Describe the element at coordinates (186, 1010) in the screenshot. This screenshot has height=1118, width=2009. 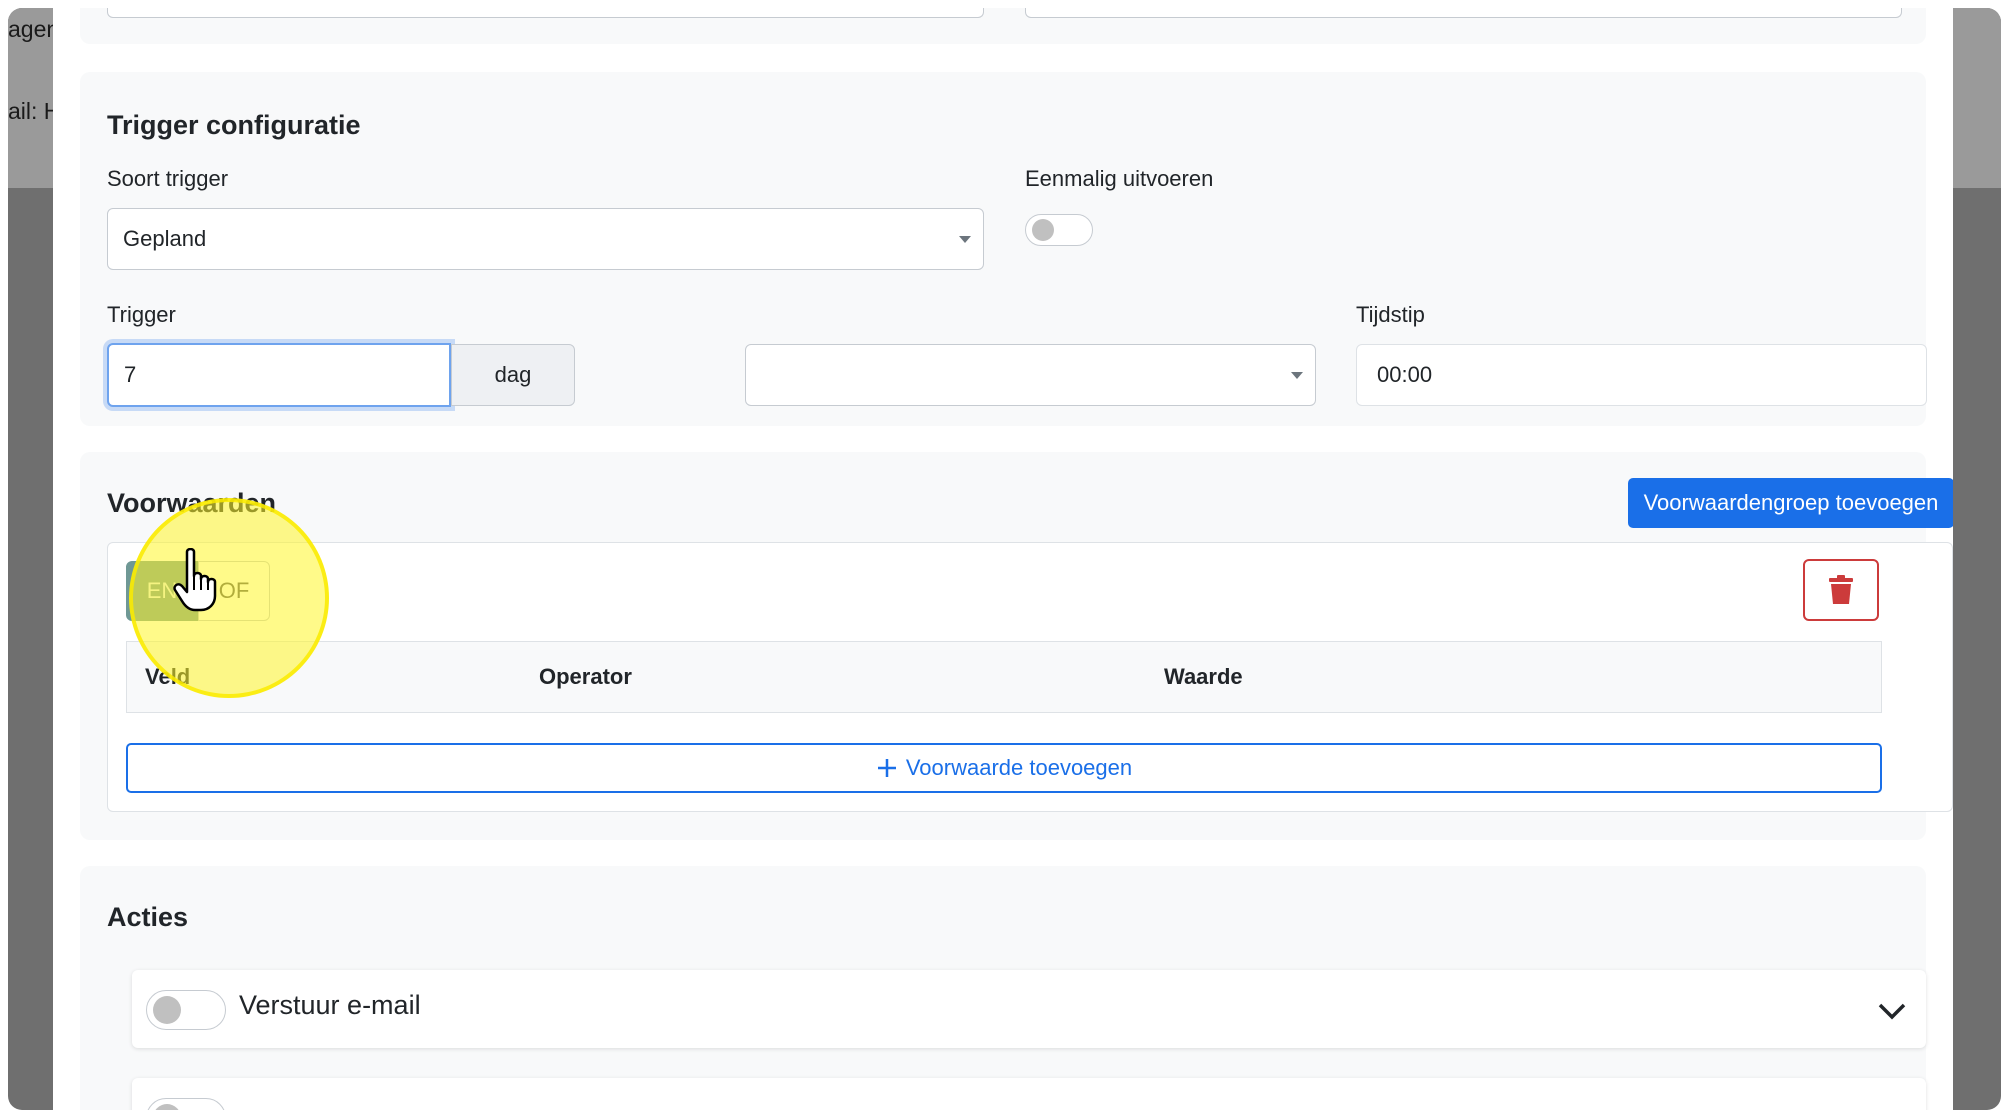
I see `action-toggle-send-email` at that location.